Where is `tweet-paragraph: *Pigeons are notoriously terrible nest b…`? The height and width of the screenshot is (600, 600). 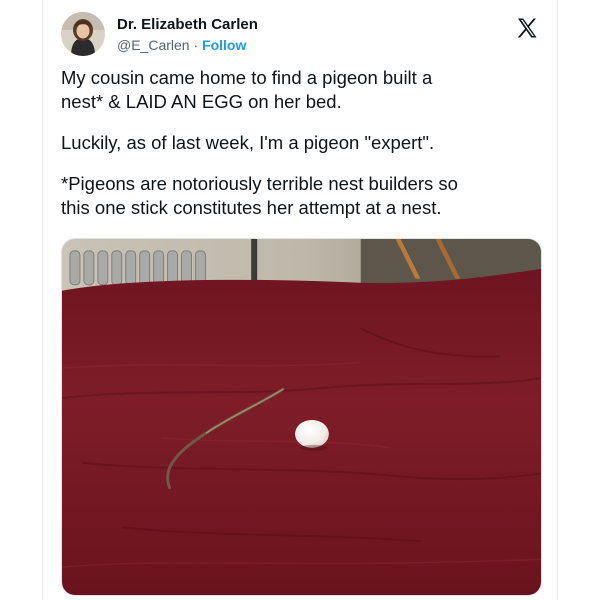 tweet-paragraph: *Pigeons are notoriously terrible nest b… is located at coordinates (259, 195).